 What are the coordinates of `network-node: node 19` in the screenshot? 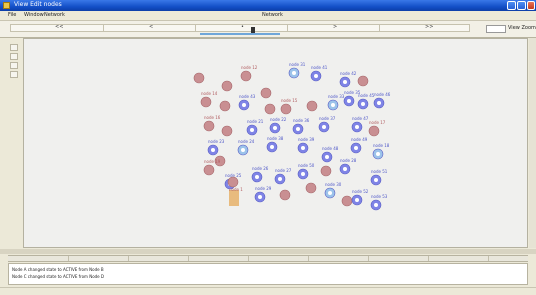 It's located at (212, 167).